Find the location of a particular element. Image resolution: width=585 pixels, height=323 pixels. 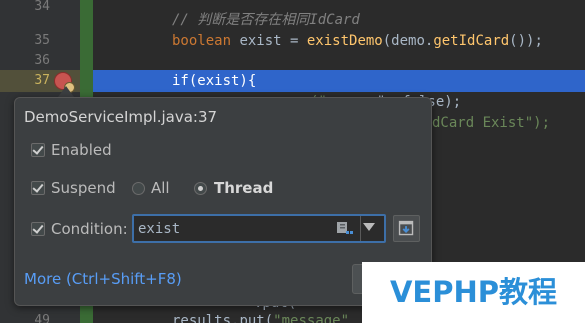

expand-editor-button is located at coordinates (406, 228).